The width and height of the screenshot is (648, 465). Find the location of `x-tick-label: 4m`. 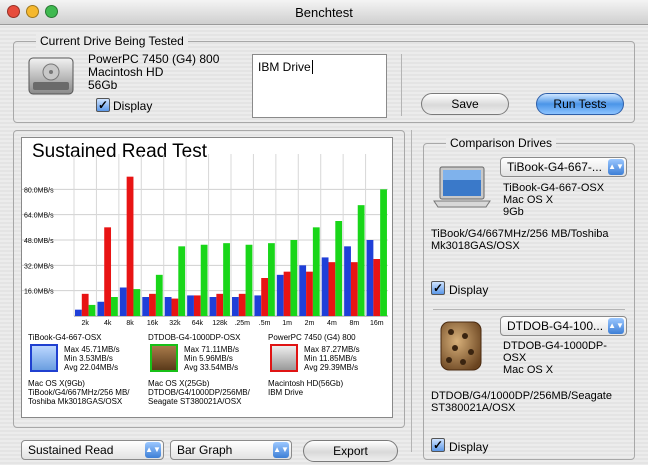

x-tick-label: 4m is located at coordinates (332, 323).